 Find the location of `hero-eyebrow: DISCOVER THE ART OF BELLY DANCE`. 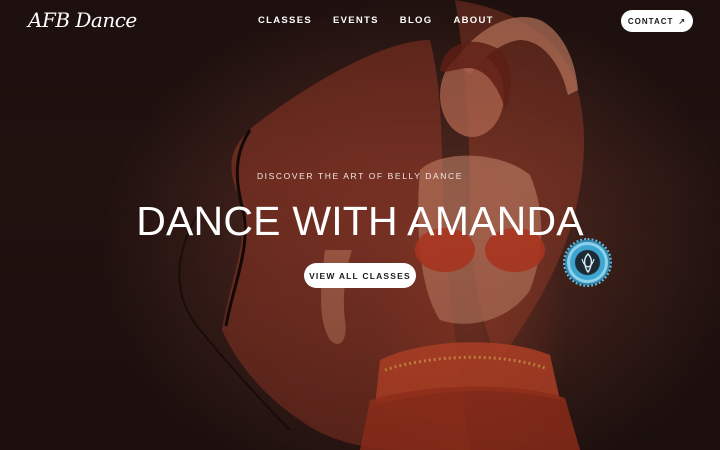

hero-eyebrow: DISCOVER THE ART OF BELLY DANCE is located at coordinates (360, 176).